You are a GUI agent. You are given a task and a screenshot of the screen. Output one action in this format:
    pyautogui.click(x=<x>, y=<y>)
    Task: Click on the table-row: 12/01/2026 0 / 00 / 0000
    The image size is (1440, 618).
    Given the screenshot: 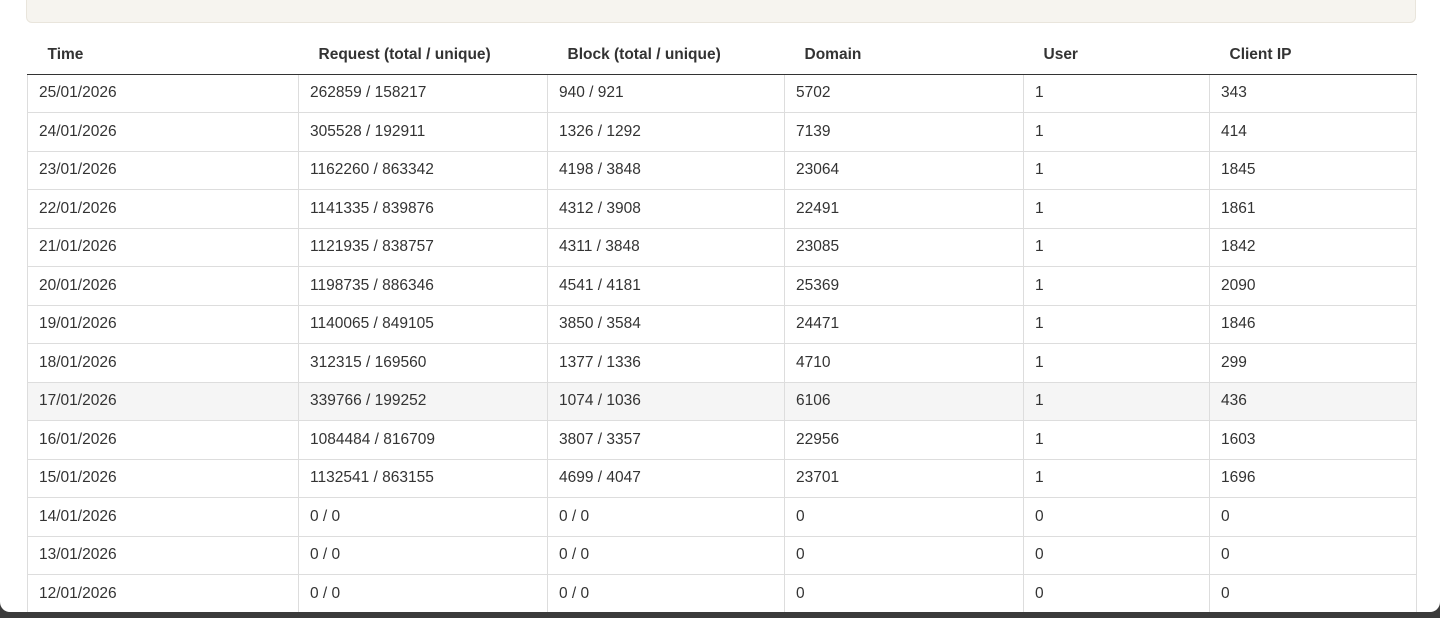 What is the action you would take?
    pyautogui.click(x=722, y=593)
    